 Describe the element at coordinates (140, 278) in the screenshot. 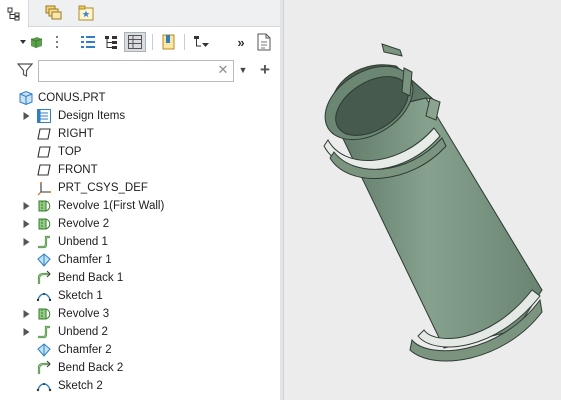

I see `tree-item-bend-back-1: Bend Back 1` at that location.